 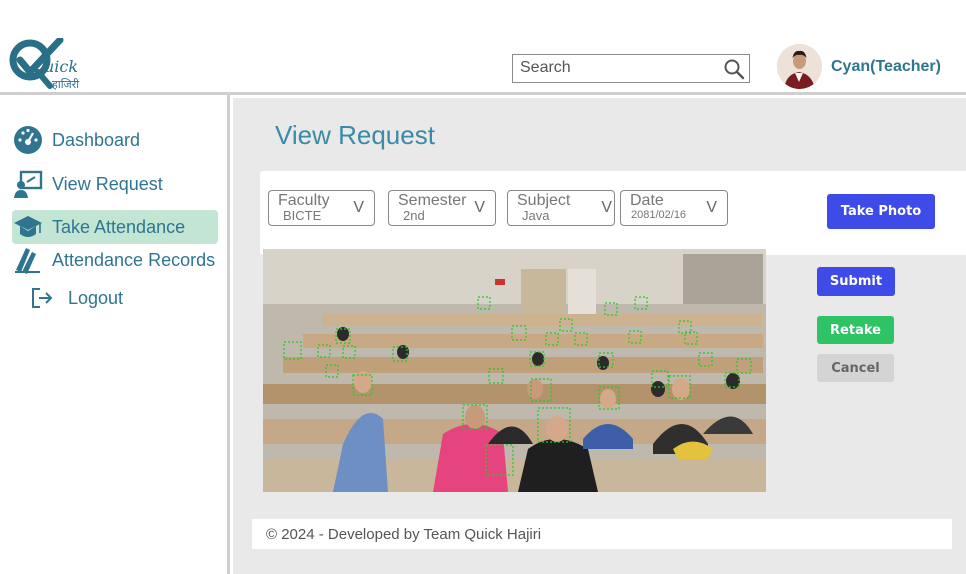 I want to click on sidebar-item-attendance-records: Attendance Records, so click(x=113, y=260).